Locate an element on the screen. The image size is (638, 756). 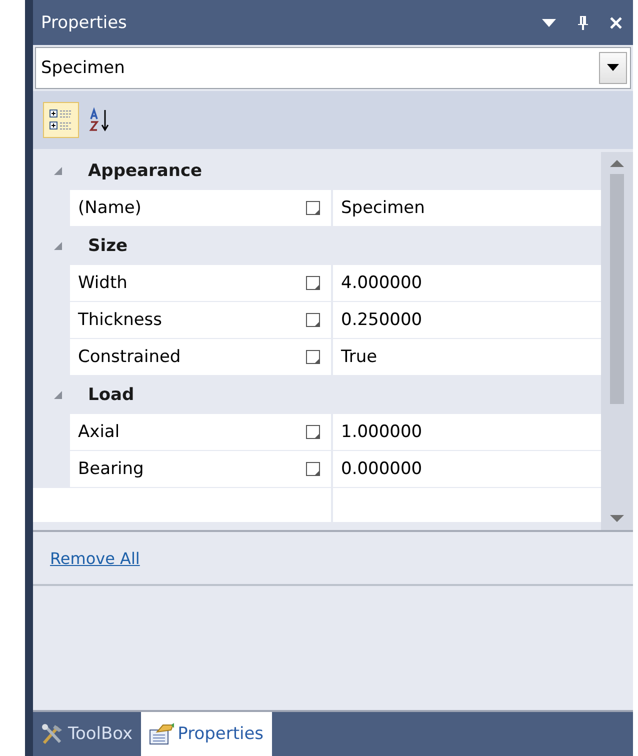
dropdown-icon is located at coordinates (549, 23).